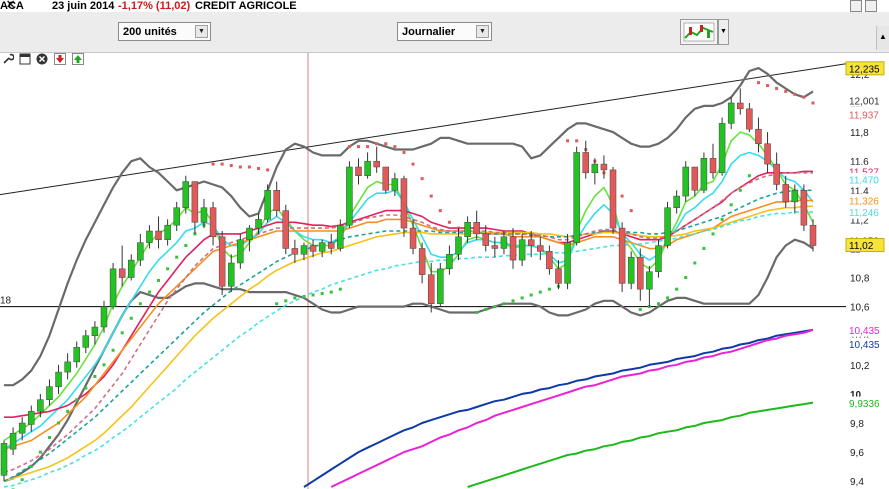 Image resolution: width=889 pixels, height=489 pixels. Describe the element at coordinates (864, 116) in the screenshot. I see `price-label-text: 11,937` at that location.